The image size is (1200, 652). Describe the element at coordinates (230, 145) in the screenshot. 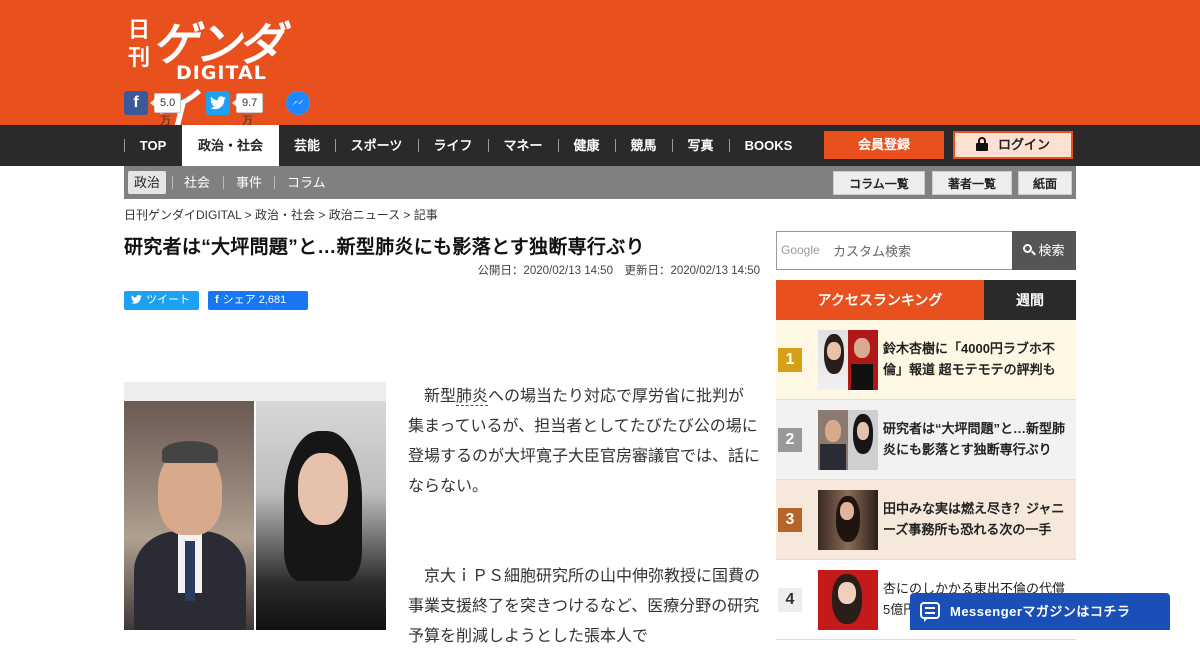

I see `nav-item-politics-society: 政治・社会` at that location.